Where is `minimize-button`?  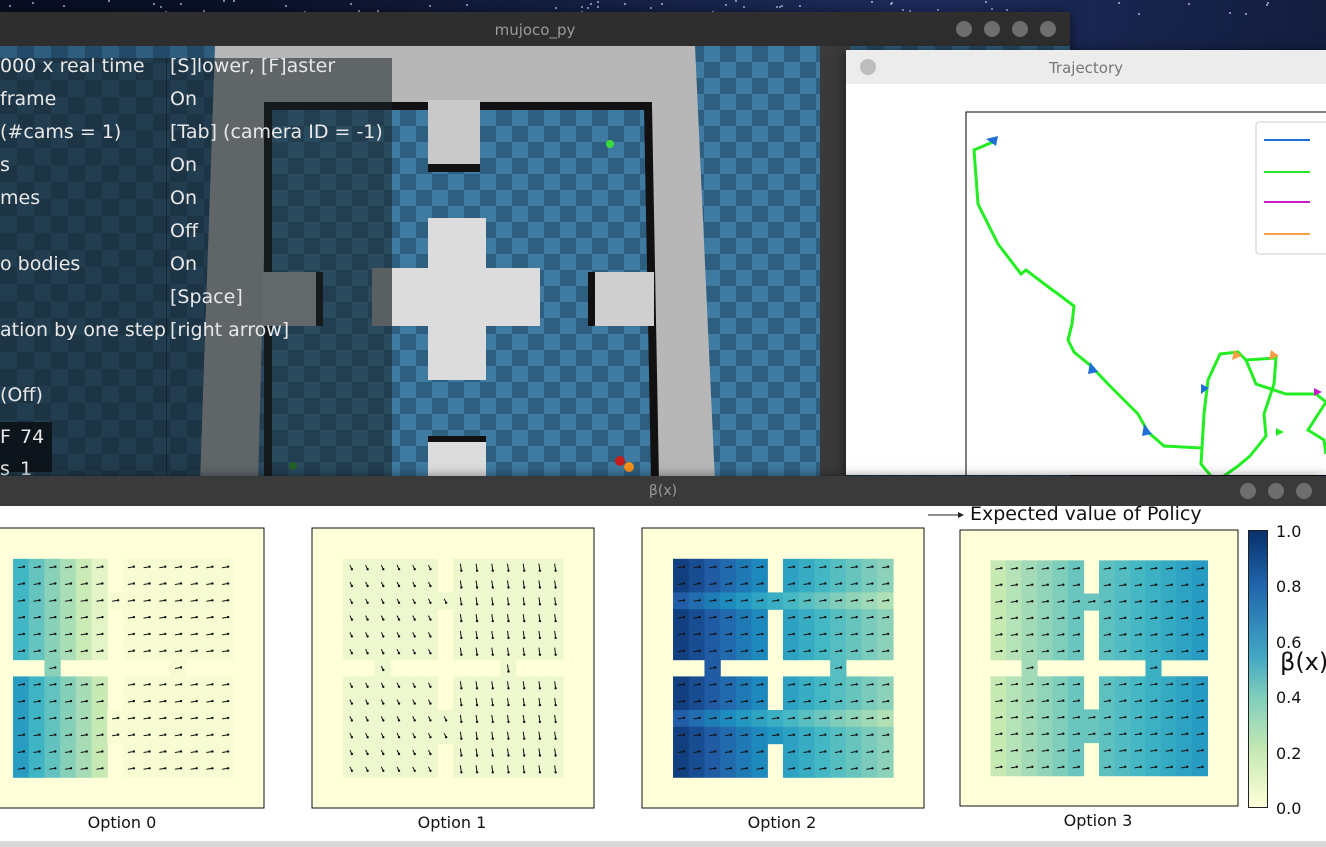
minimize-button is located at coordinates (1020, 29).